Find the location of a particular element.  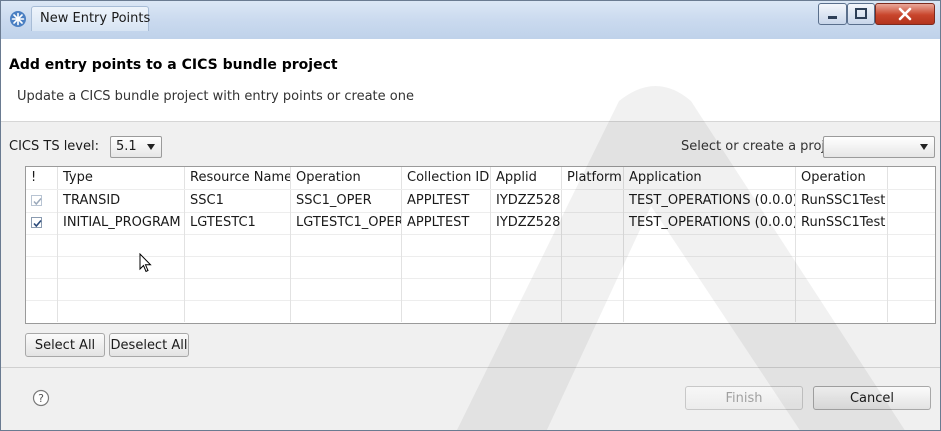

table-cell: LGTESTC1_OPER is located at coordinates (346, 223).